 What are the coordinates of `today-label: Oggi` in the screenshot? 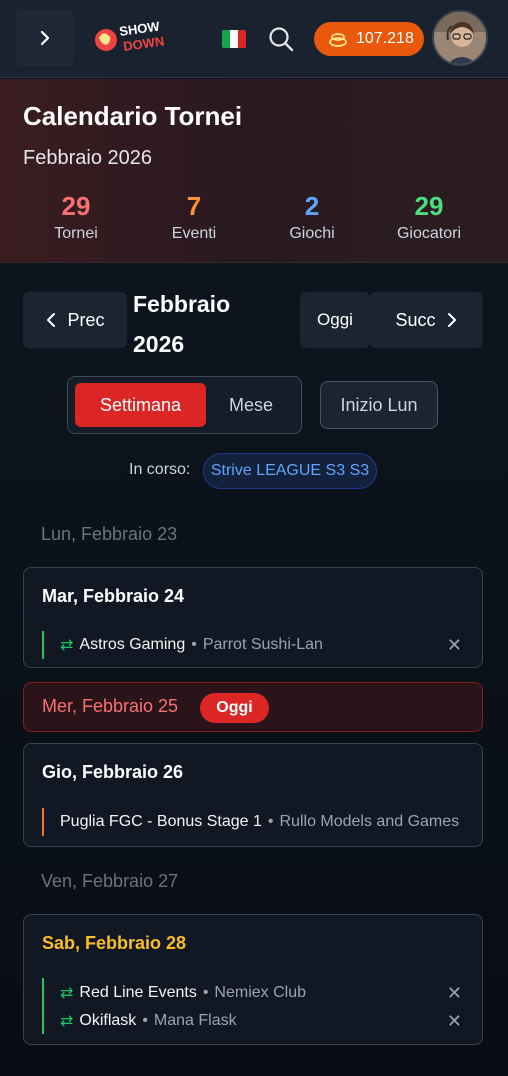 It's located at (335, 319).